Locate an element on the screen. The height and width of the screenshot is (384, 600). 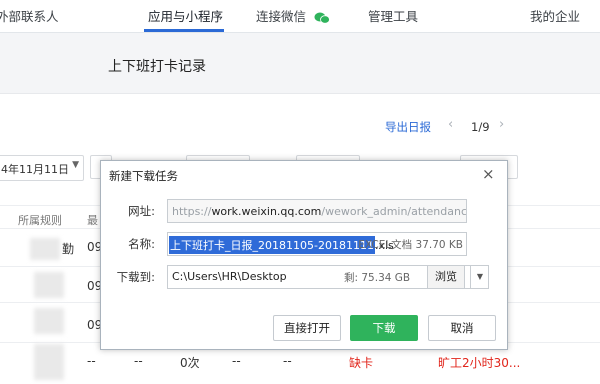
filename-selection: 上下班打卡_日报_20181105-20181111 is located at coordinates (272, 245).